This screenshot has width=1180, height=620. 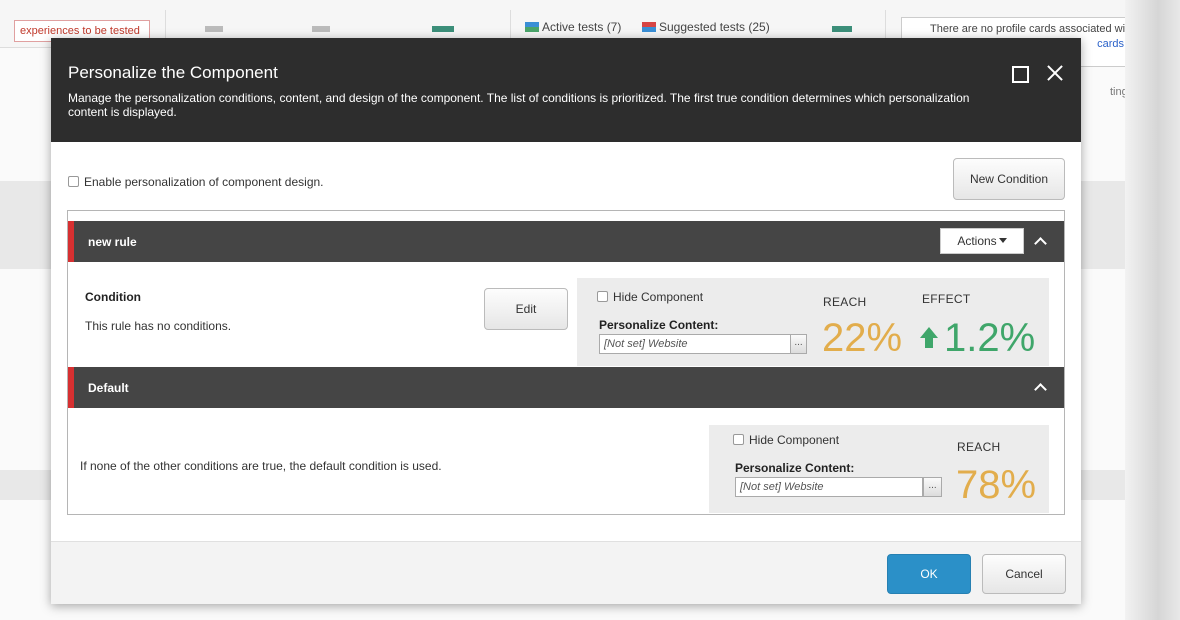 I want to click on effect-value: 1.2%, so click(x=990, y=338).